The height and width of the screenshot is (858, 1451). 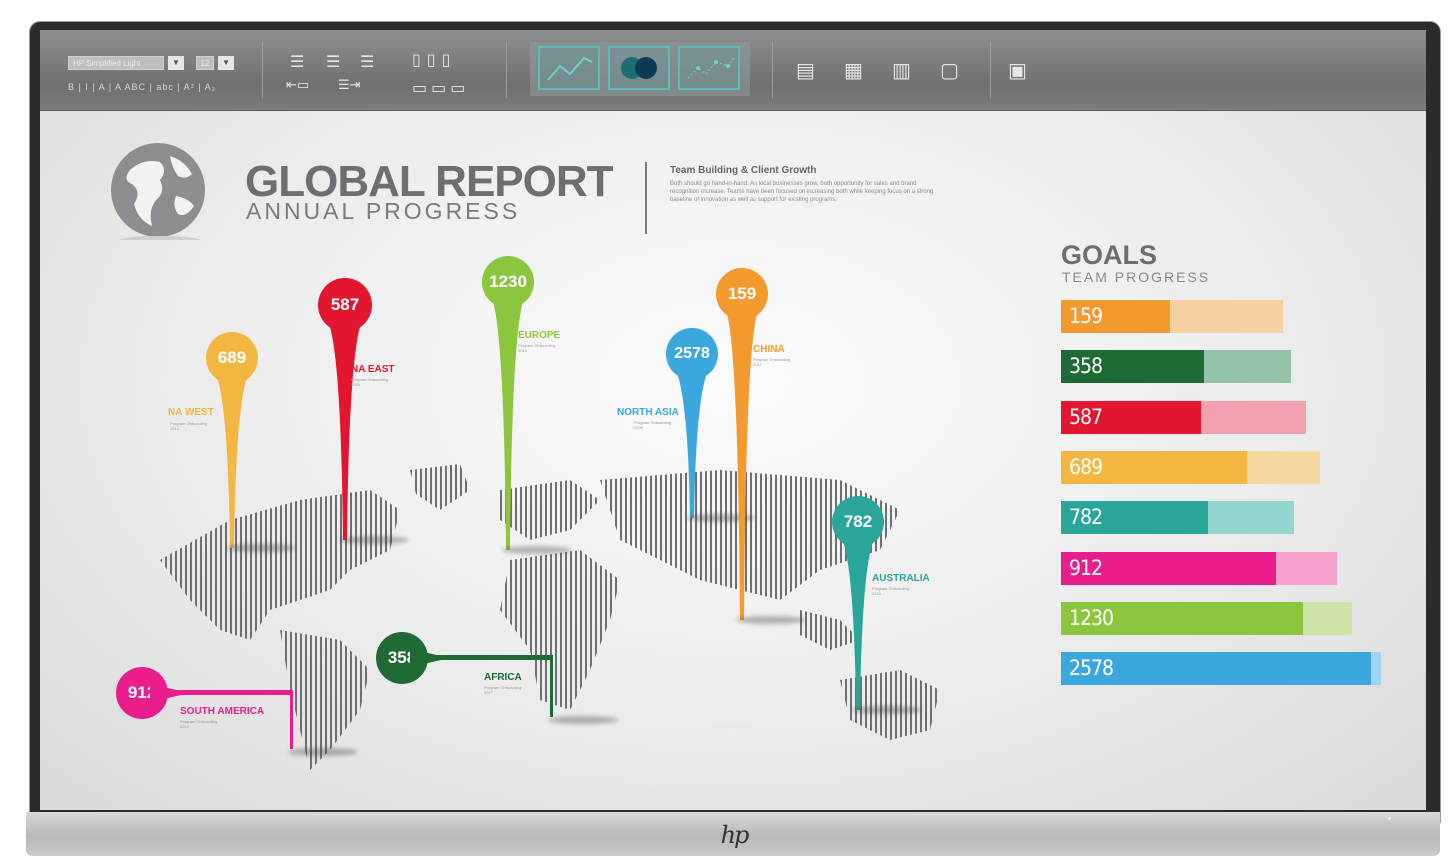 I want to click on goal-bar-label: 912, so click(x=1086, y=567).